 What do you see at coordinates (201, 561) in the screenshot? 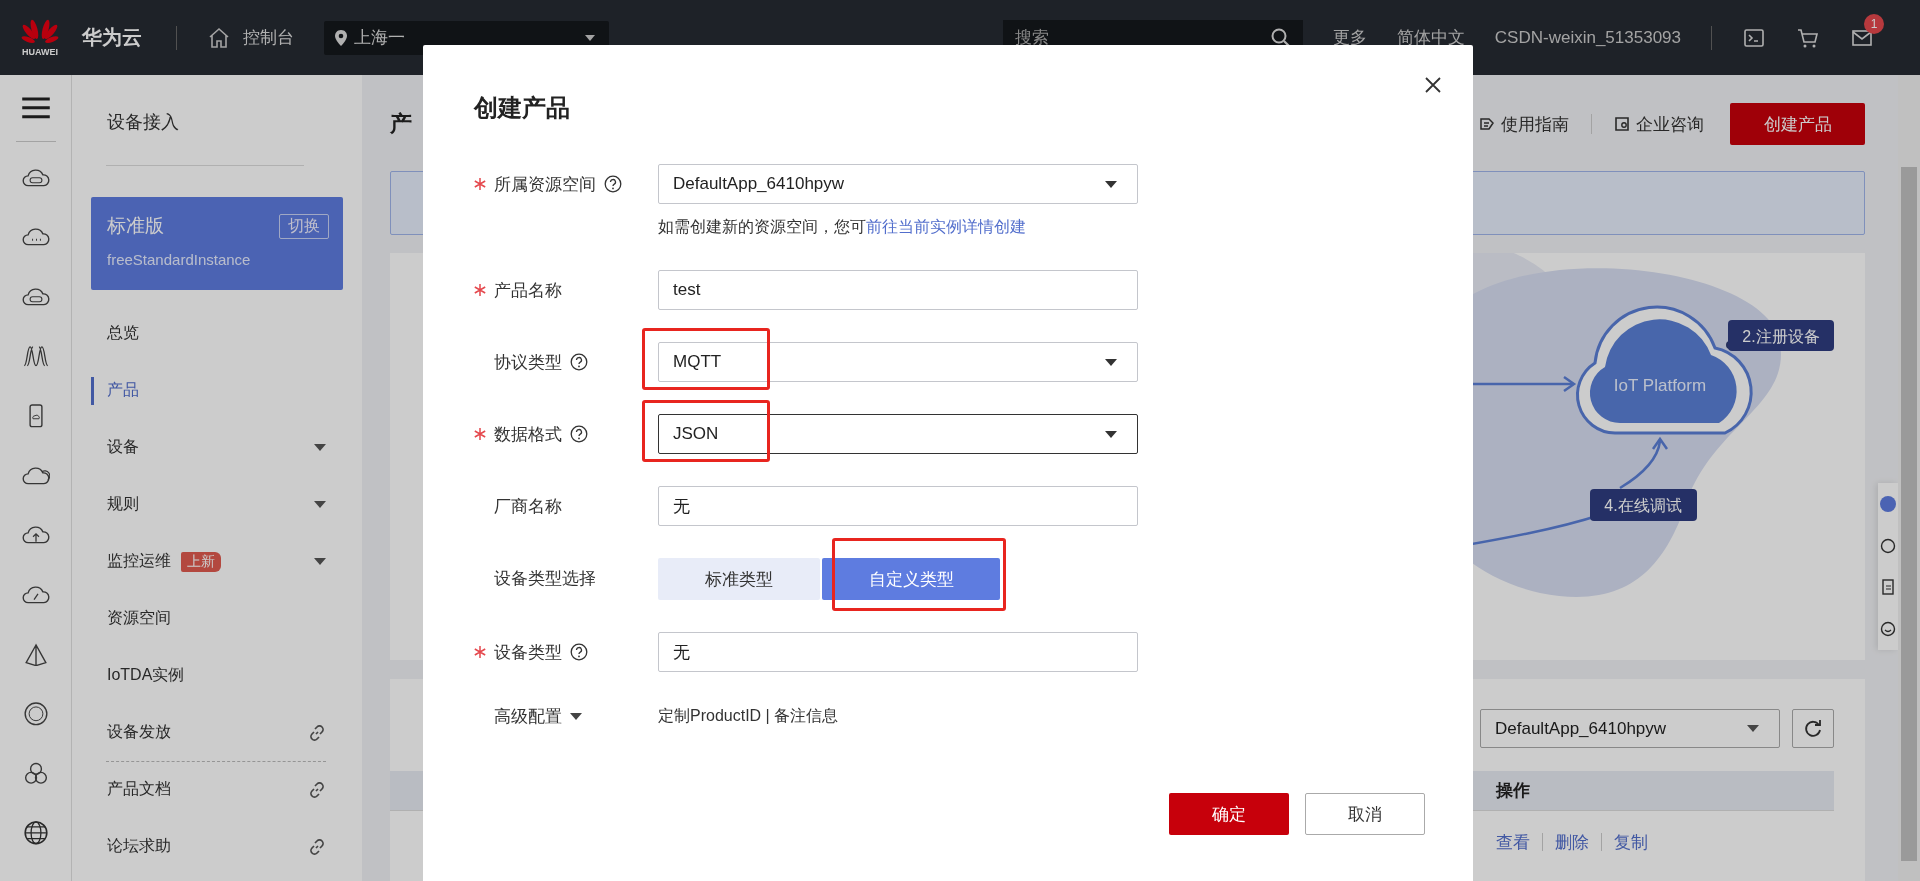
I see `new-badge: 上新` at bounding box center [201, 561].